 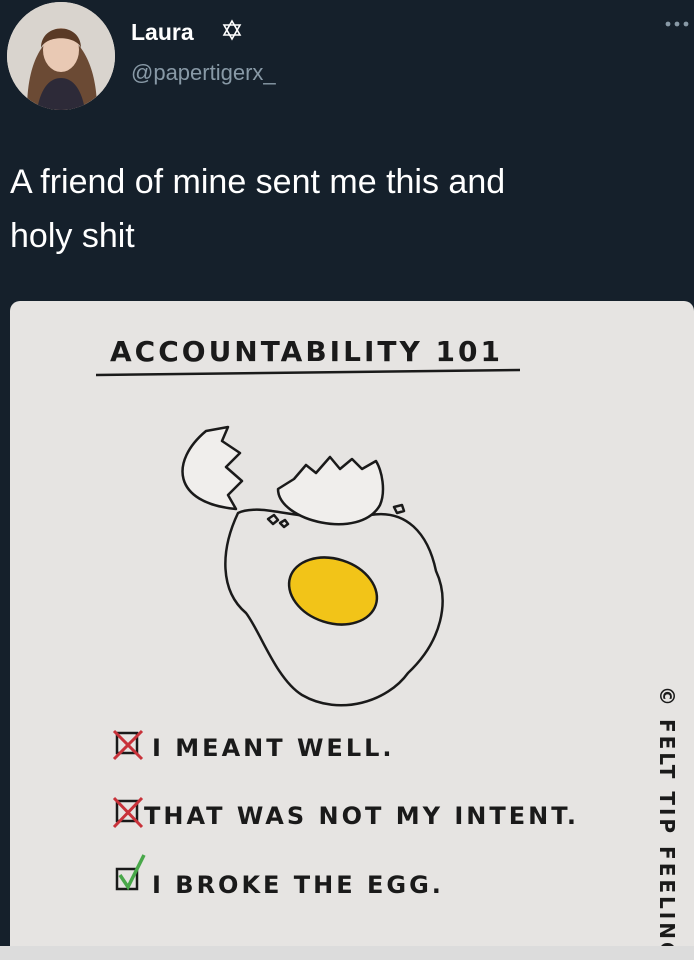 I want to click on checklist-item-3: I BROKE THE EGG., so click(x=298, y=885).